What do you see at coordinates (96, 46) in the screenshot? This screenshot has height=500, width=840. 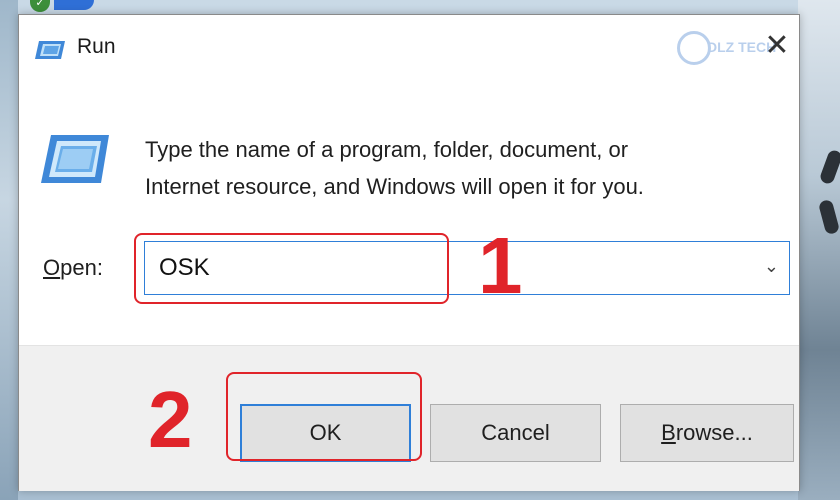 I see `window-title: Run` at bounding box center [96, 46].